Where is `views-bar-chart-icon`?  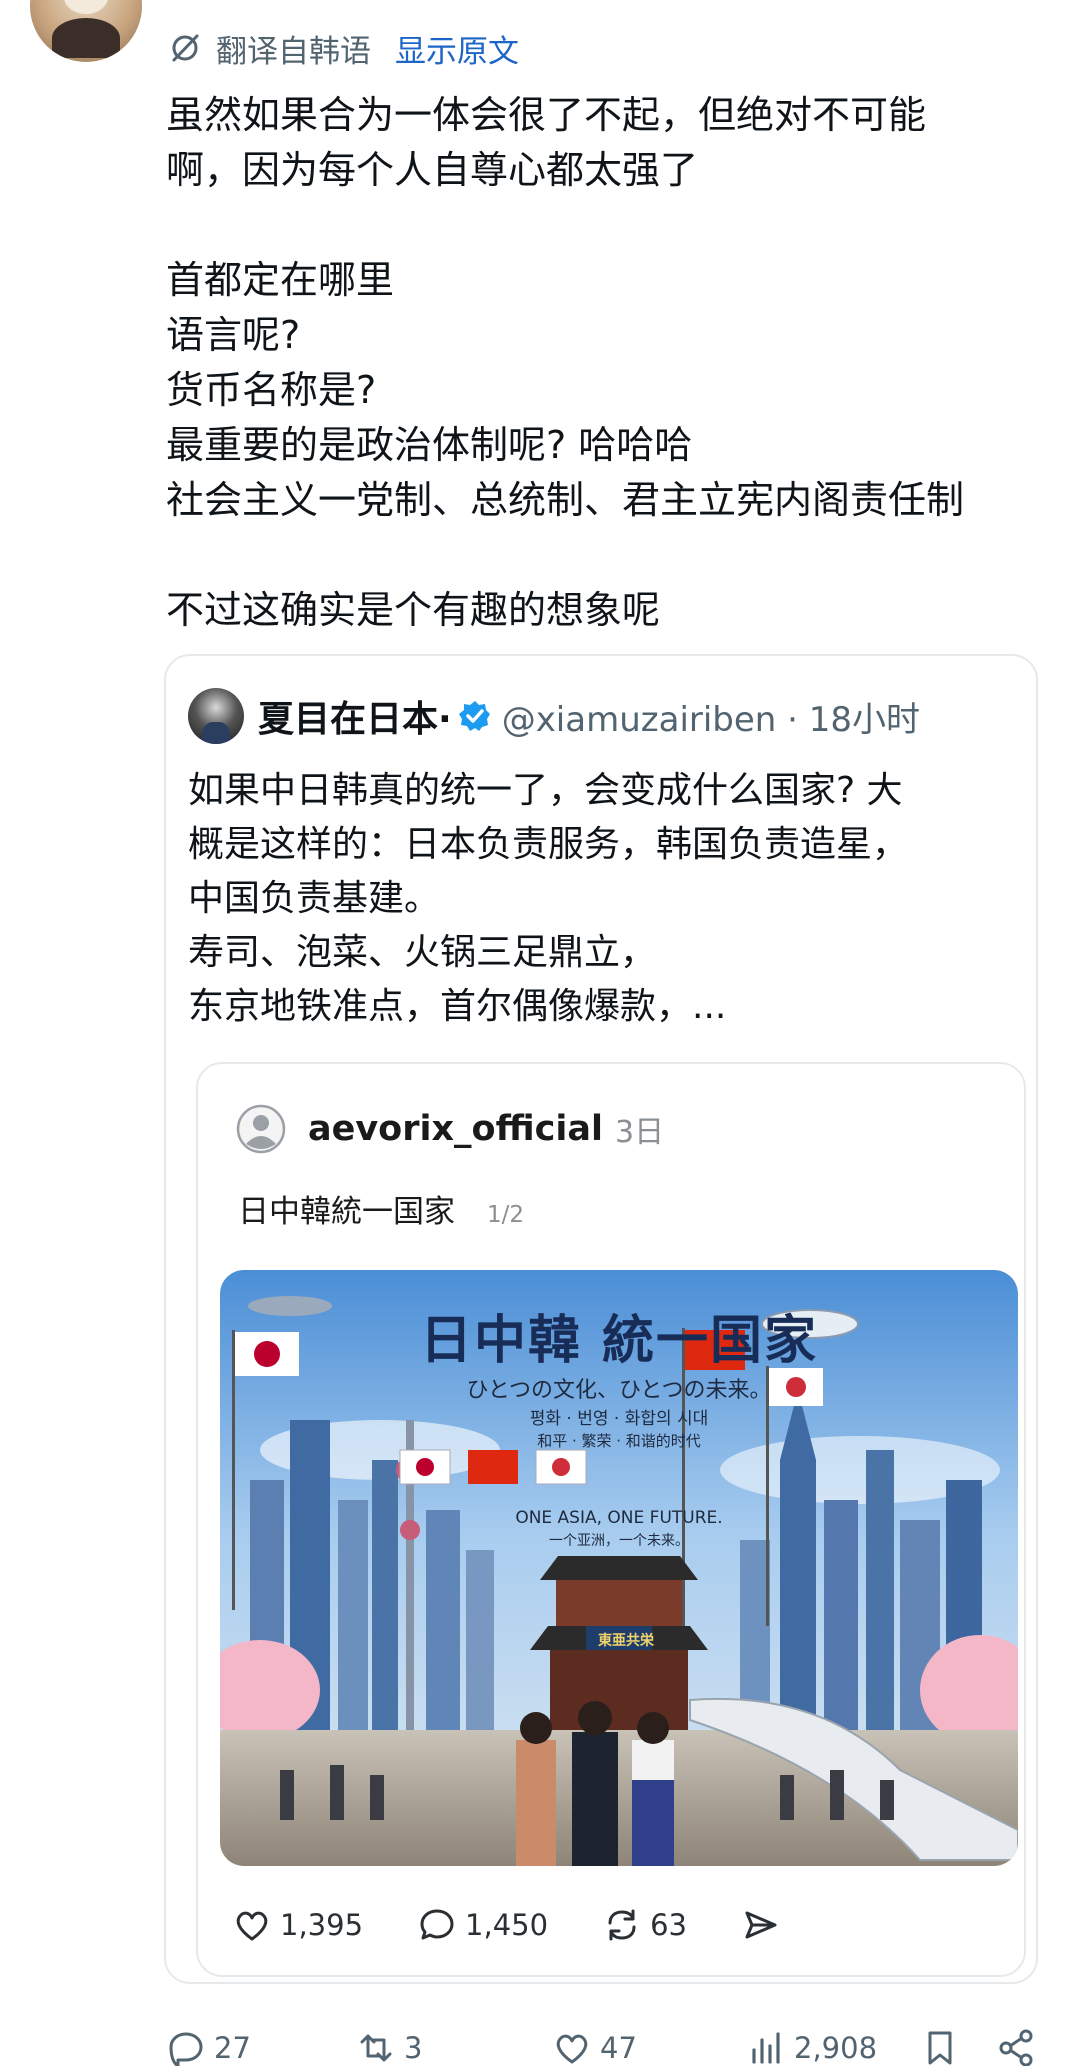
views-bar-chart-icon is located at coordinates (766, 2048).